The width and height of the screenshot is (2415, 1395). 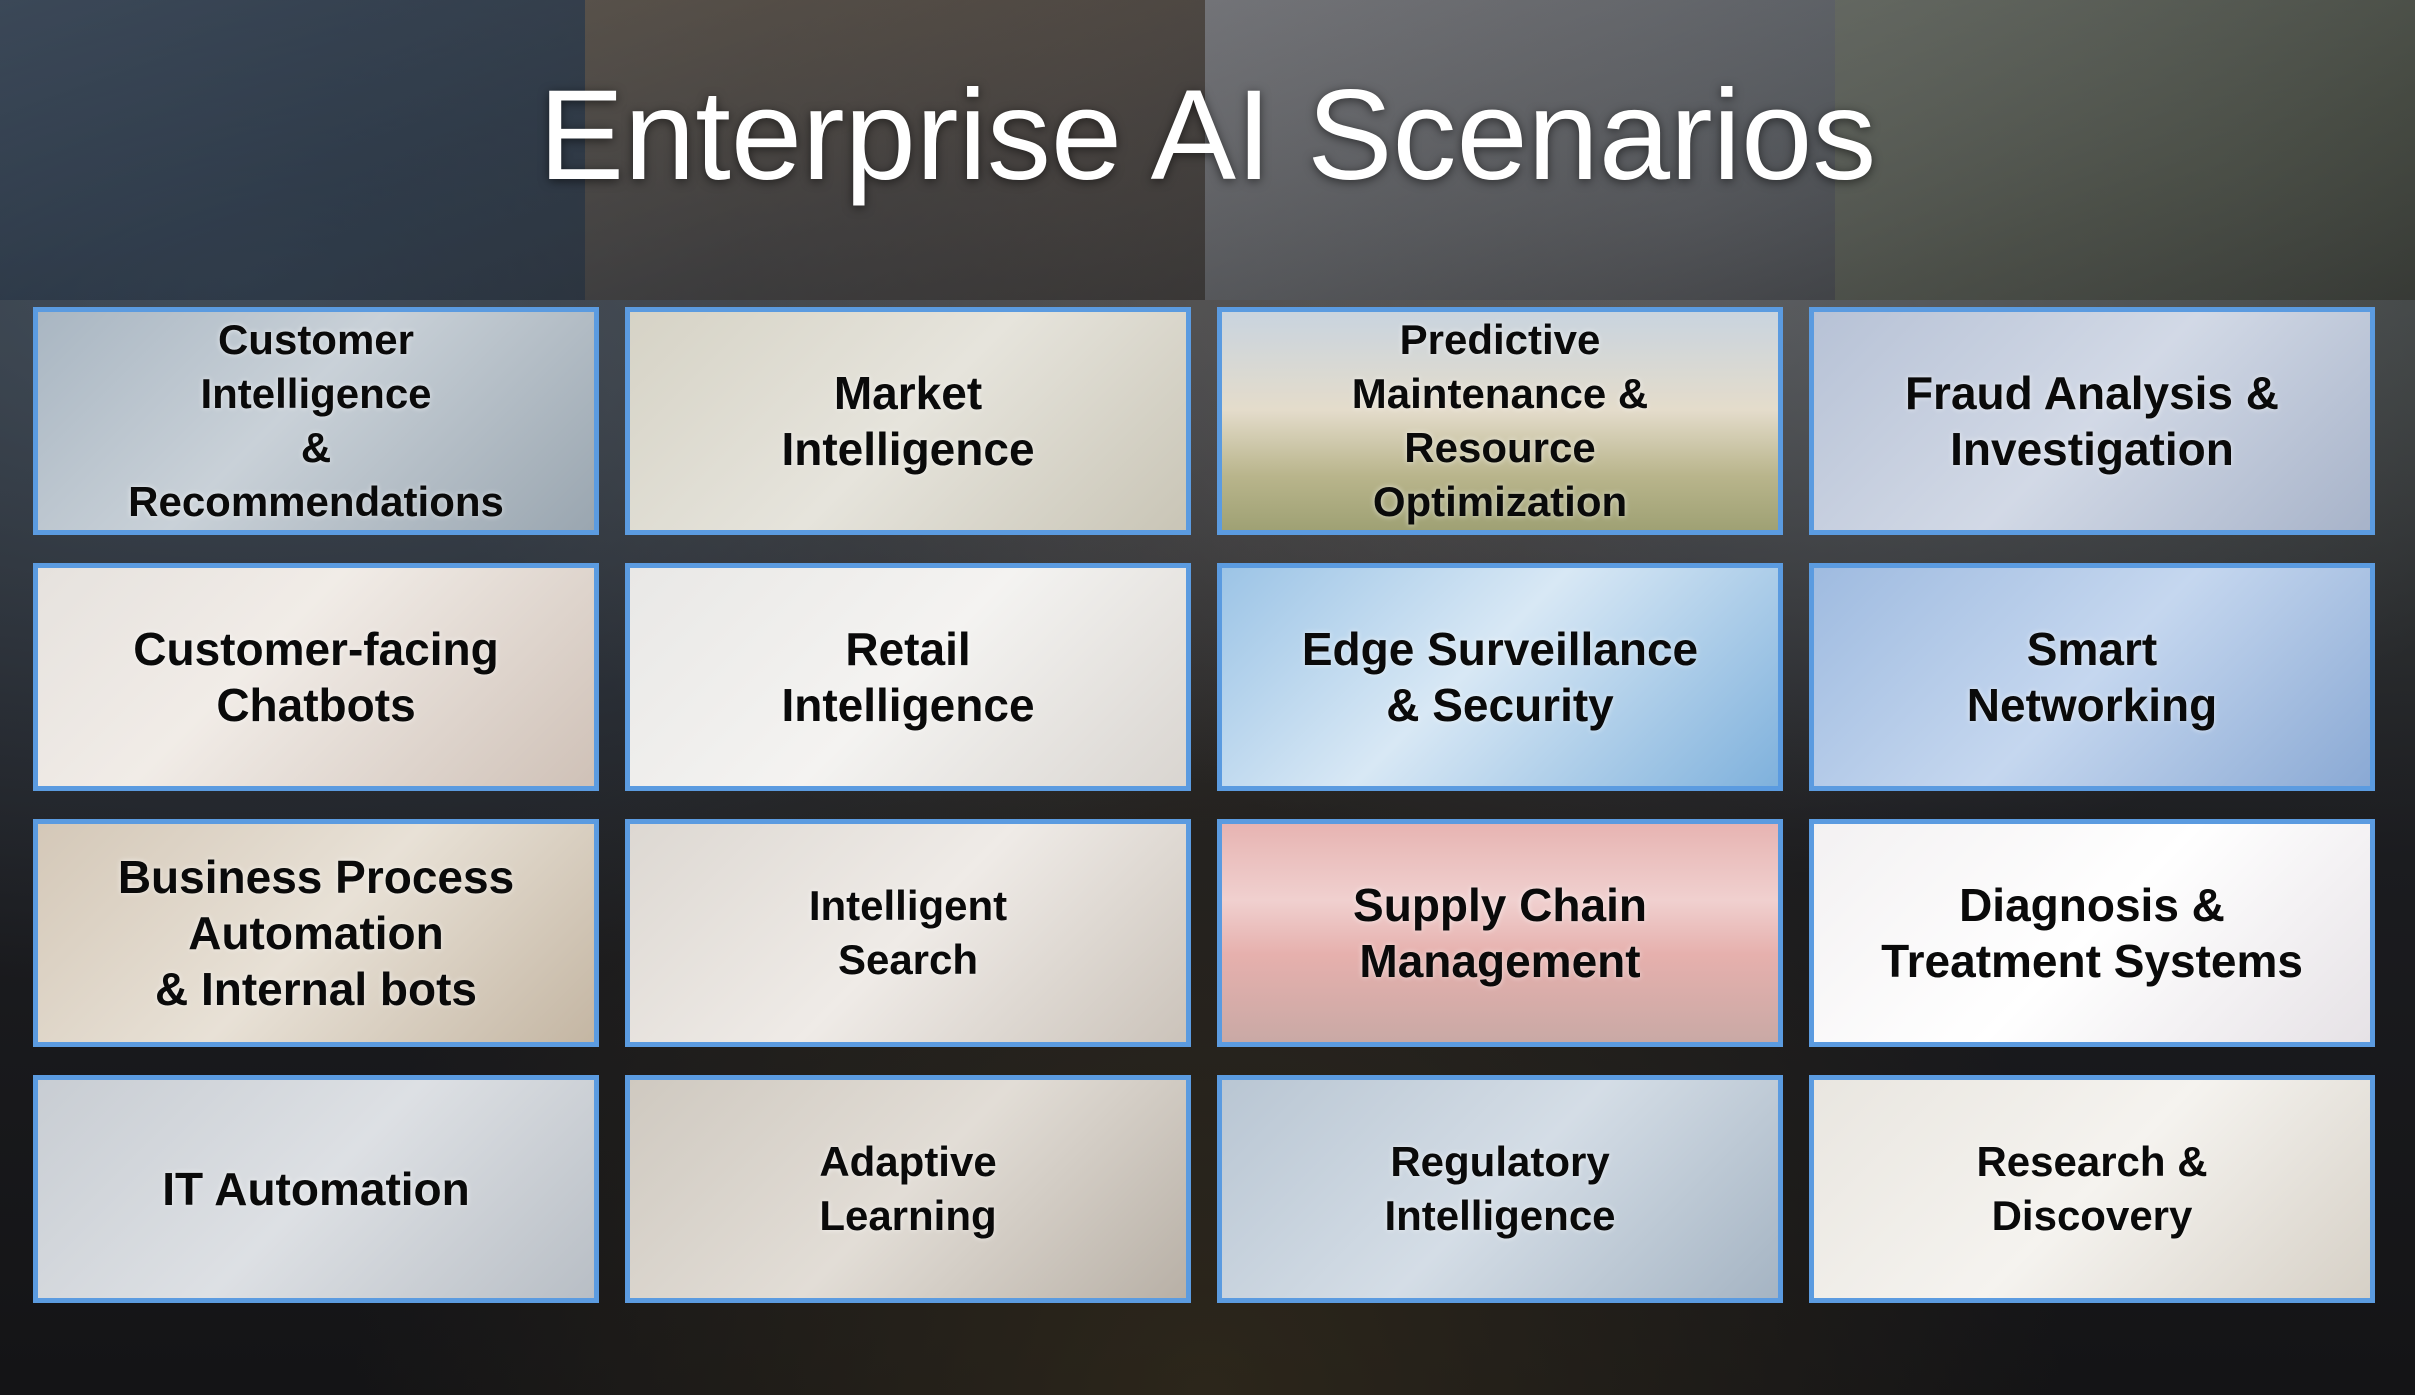 I want to click on tile-edge-surveillance: Edge Surveillance & Security, so click(x=1500, y=677).